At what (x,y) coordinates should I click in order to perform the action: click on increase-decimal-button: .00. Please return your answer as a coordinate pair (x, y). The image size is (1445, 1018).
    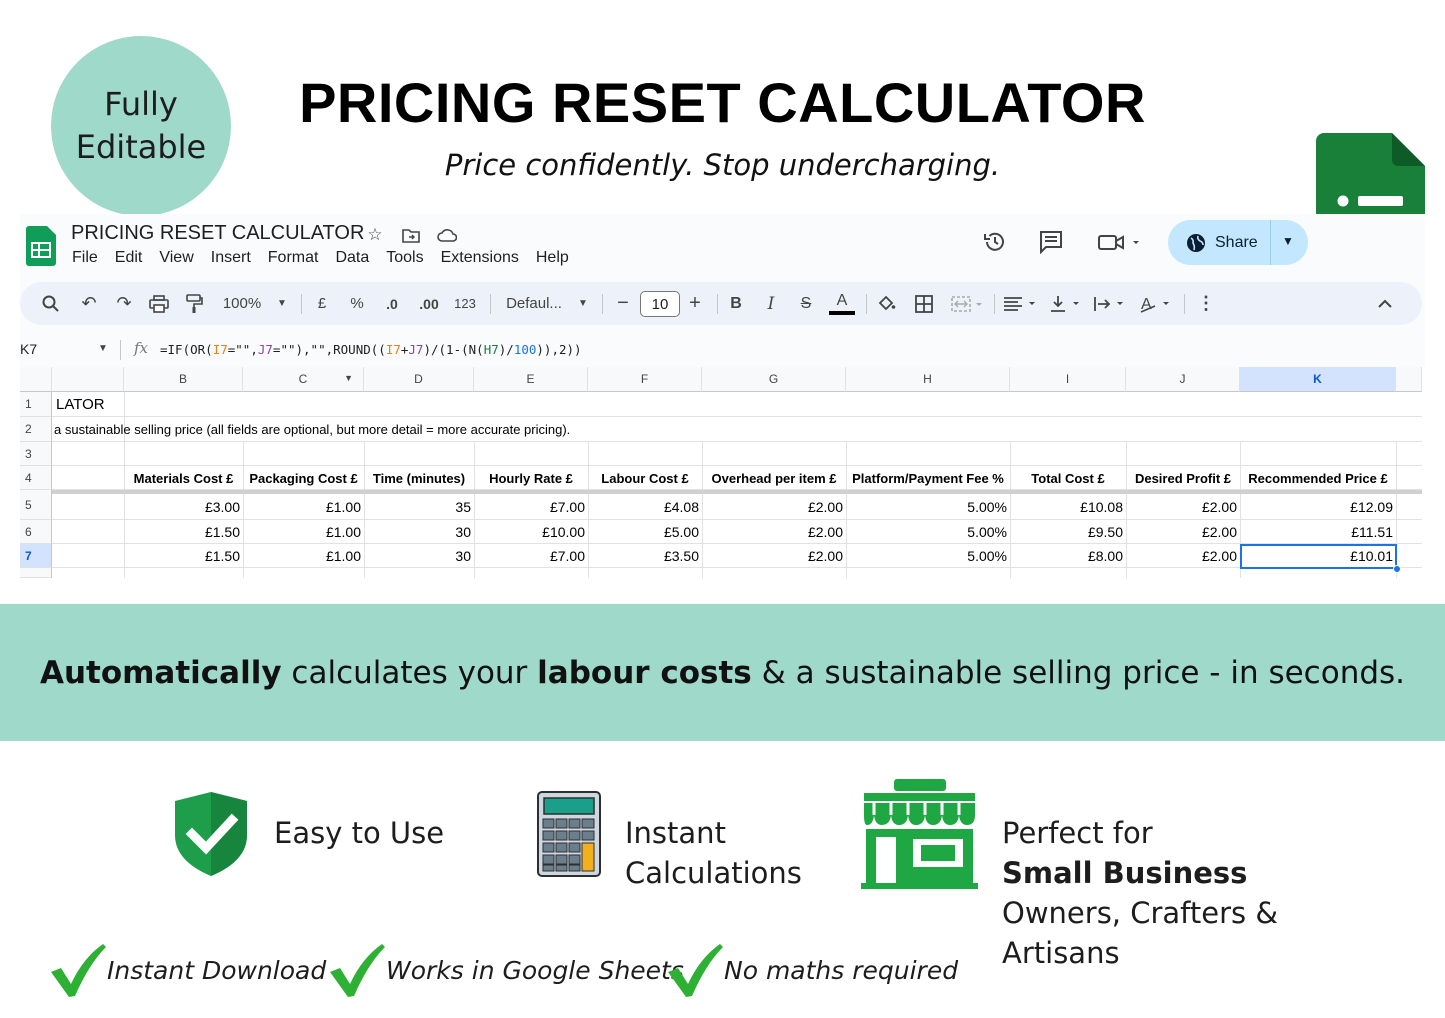
    Looking at the image, I should click on (429, 303).